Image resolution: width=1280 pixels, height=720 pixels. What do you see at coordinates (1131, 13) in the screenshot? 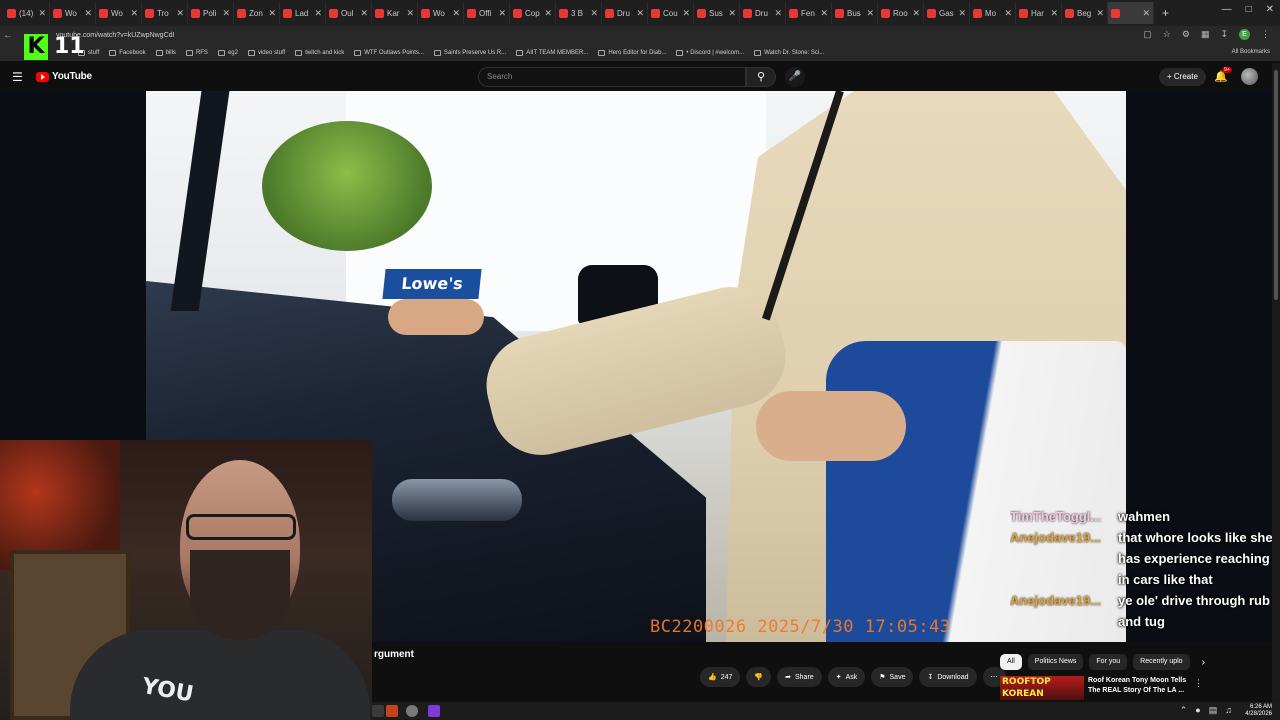
I see `browser-tab: ✕` at bounding box center [1131, 13].